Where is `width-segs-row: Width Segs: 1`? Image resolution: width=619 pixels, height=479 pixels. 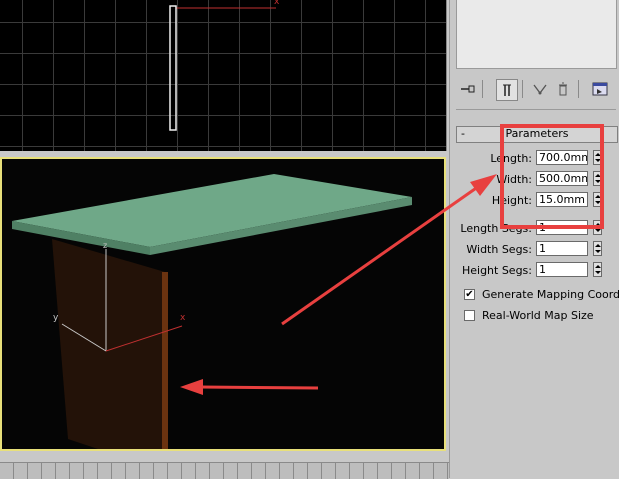
width-segs-row: Width Segs: 1 is located at coordinates (534, 250).